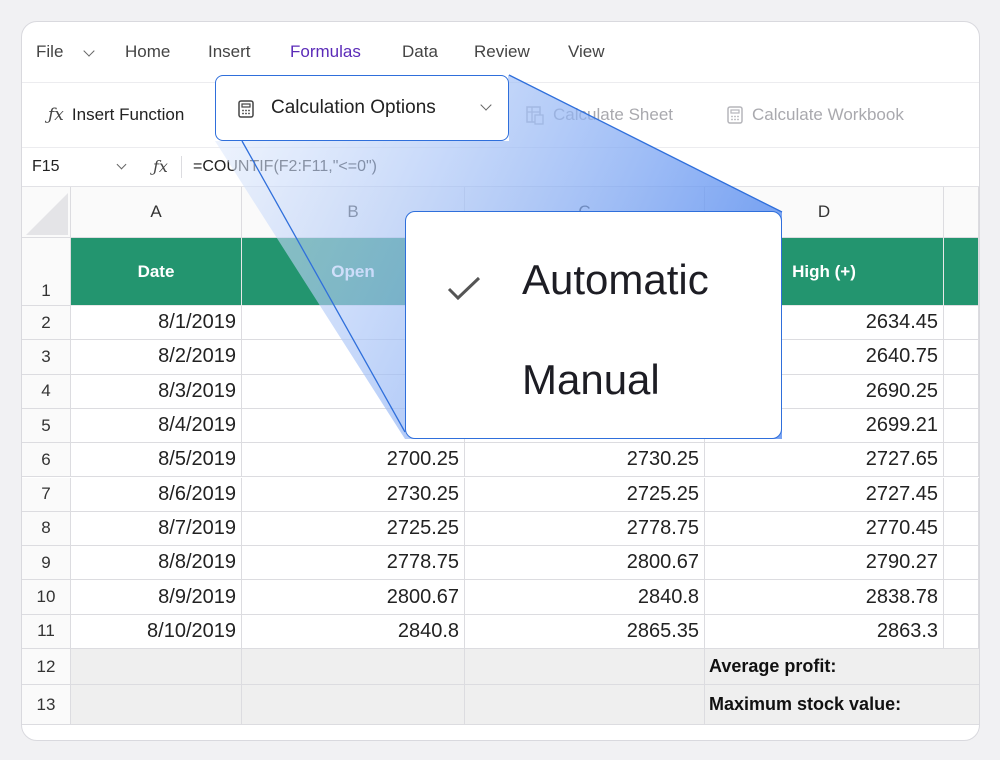 The height and width of the screenshot is (760, 1000). Describe the element at coordinates (229, 52) in the screenshot. I see `menu-insert: Insert` at that location.